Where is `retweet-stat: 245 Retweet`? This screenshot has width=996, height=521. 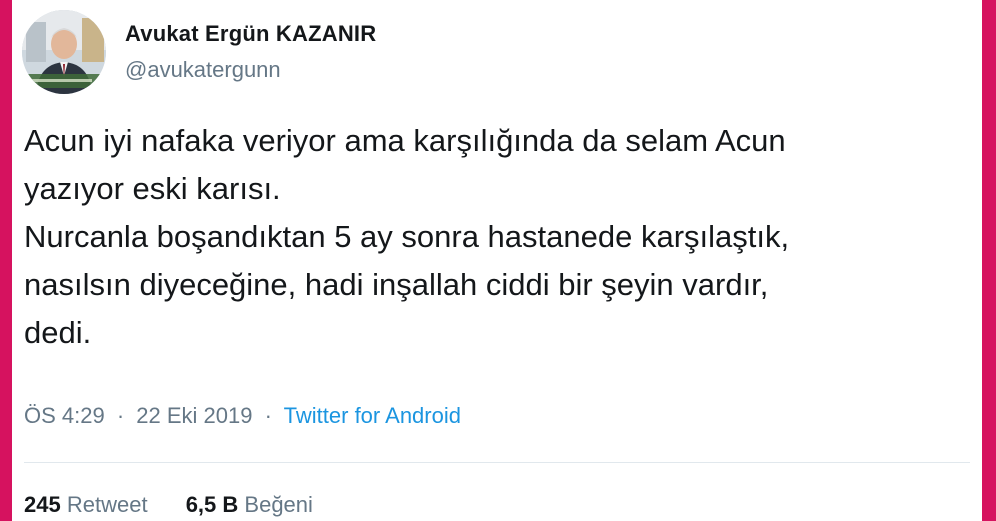
retweet-stat: 245 Retweet is located at coordinates (86, 505).